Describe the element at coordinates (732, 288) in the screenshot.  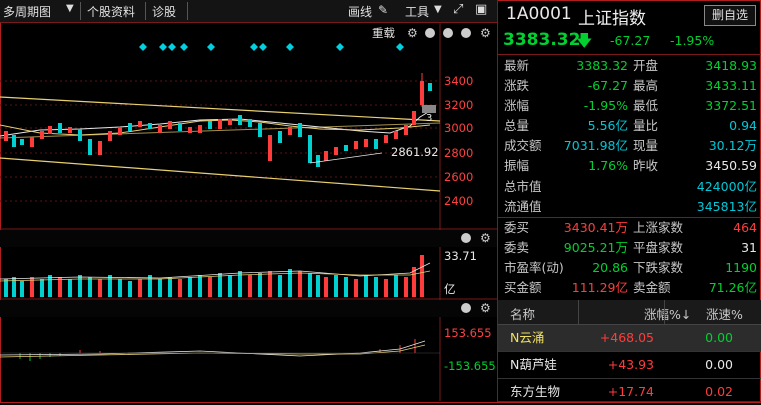
I see `quote-value: 71.26亿` at that location.